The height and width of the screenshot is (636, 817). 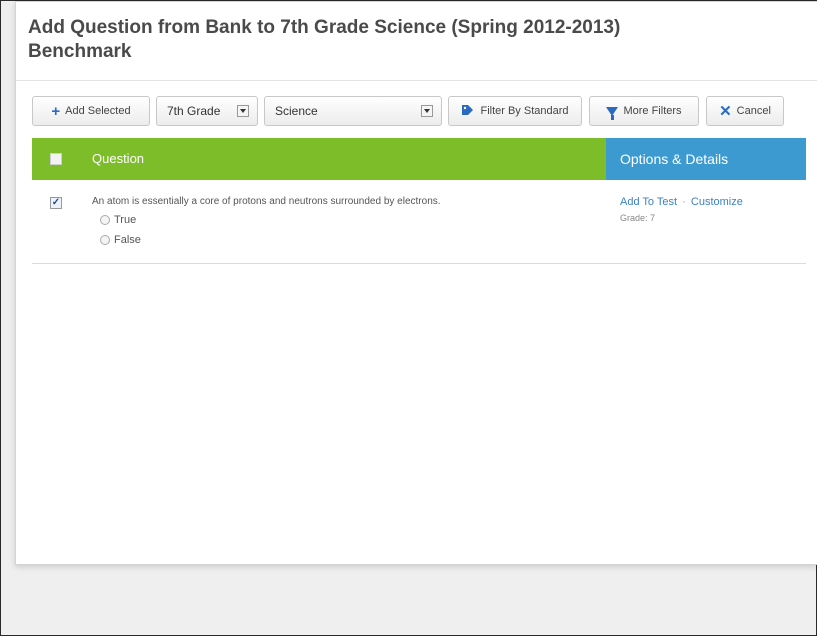 I want to click on more-filters-button: More Filters, so click(x=644, y=111).